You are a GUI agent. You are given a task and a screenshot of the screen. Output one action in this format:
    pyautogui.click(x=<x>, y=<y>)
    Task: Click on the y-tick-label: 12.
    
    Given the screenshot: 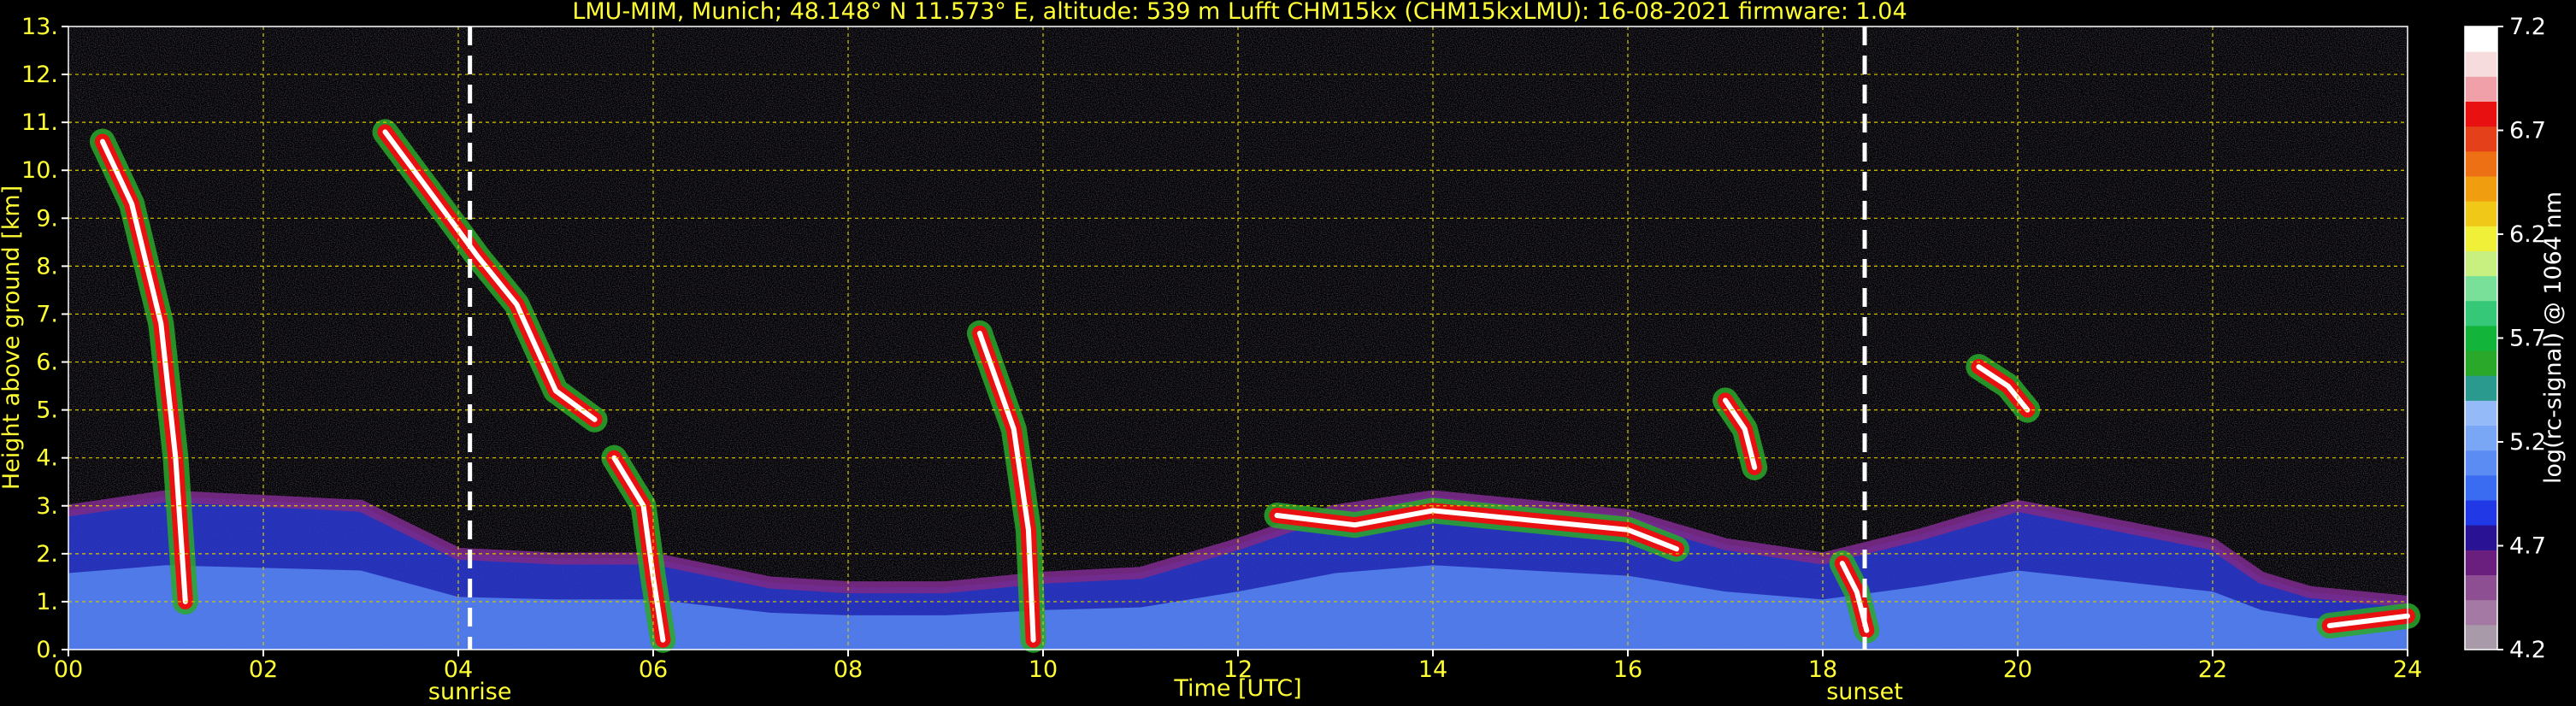 What is the action you would take?
    pyautogui.click(x=39, y=75)
    